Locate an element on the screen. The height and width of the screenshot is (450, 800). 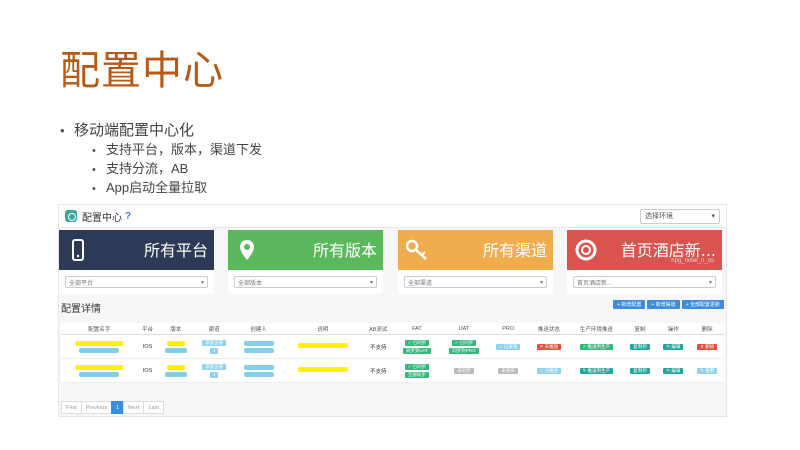
column-header: 平台 is located at coordinates (147, 329).